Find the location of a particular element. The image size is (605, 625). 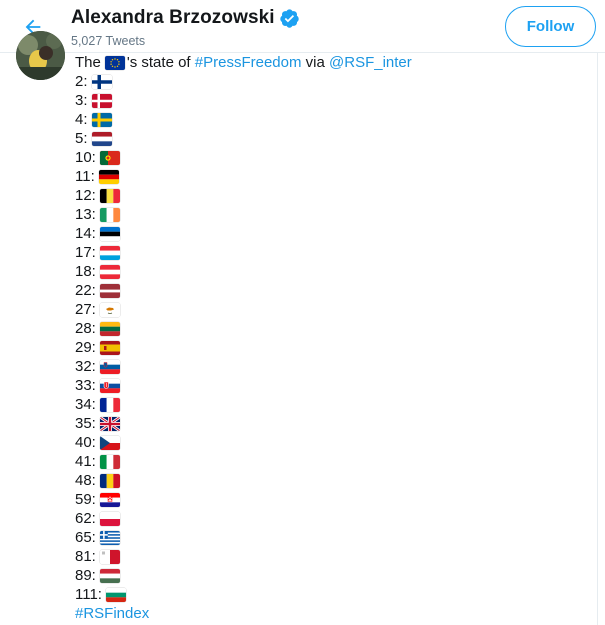

ranking-number: 81: is located at coordinates (85, 556).